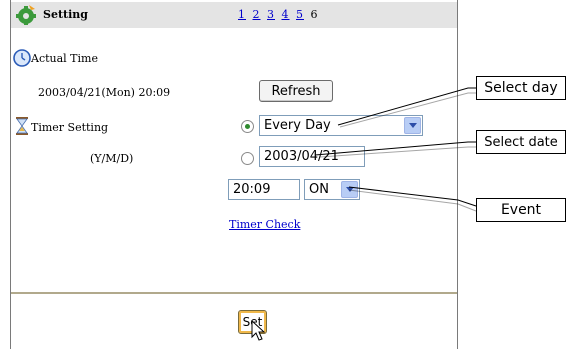  I want to click on callout-event: Event, so click(521, 210).